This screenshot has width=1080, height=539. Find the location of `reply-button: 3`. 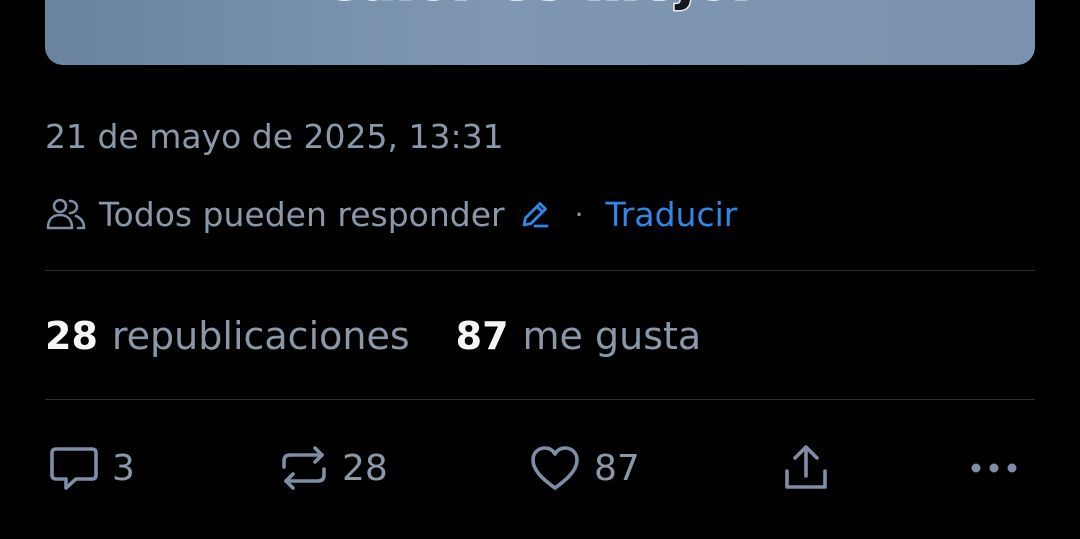

reply-button: 3 is located at coordinates (91, 468).